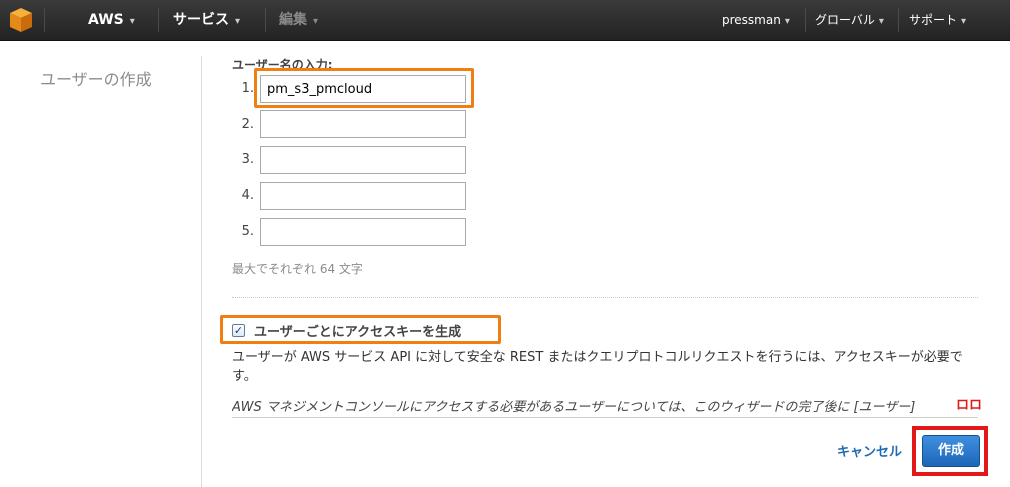  Describe the element at coordinates (201, 271) in the screenshot. I see `column-divider` at that location.